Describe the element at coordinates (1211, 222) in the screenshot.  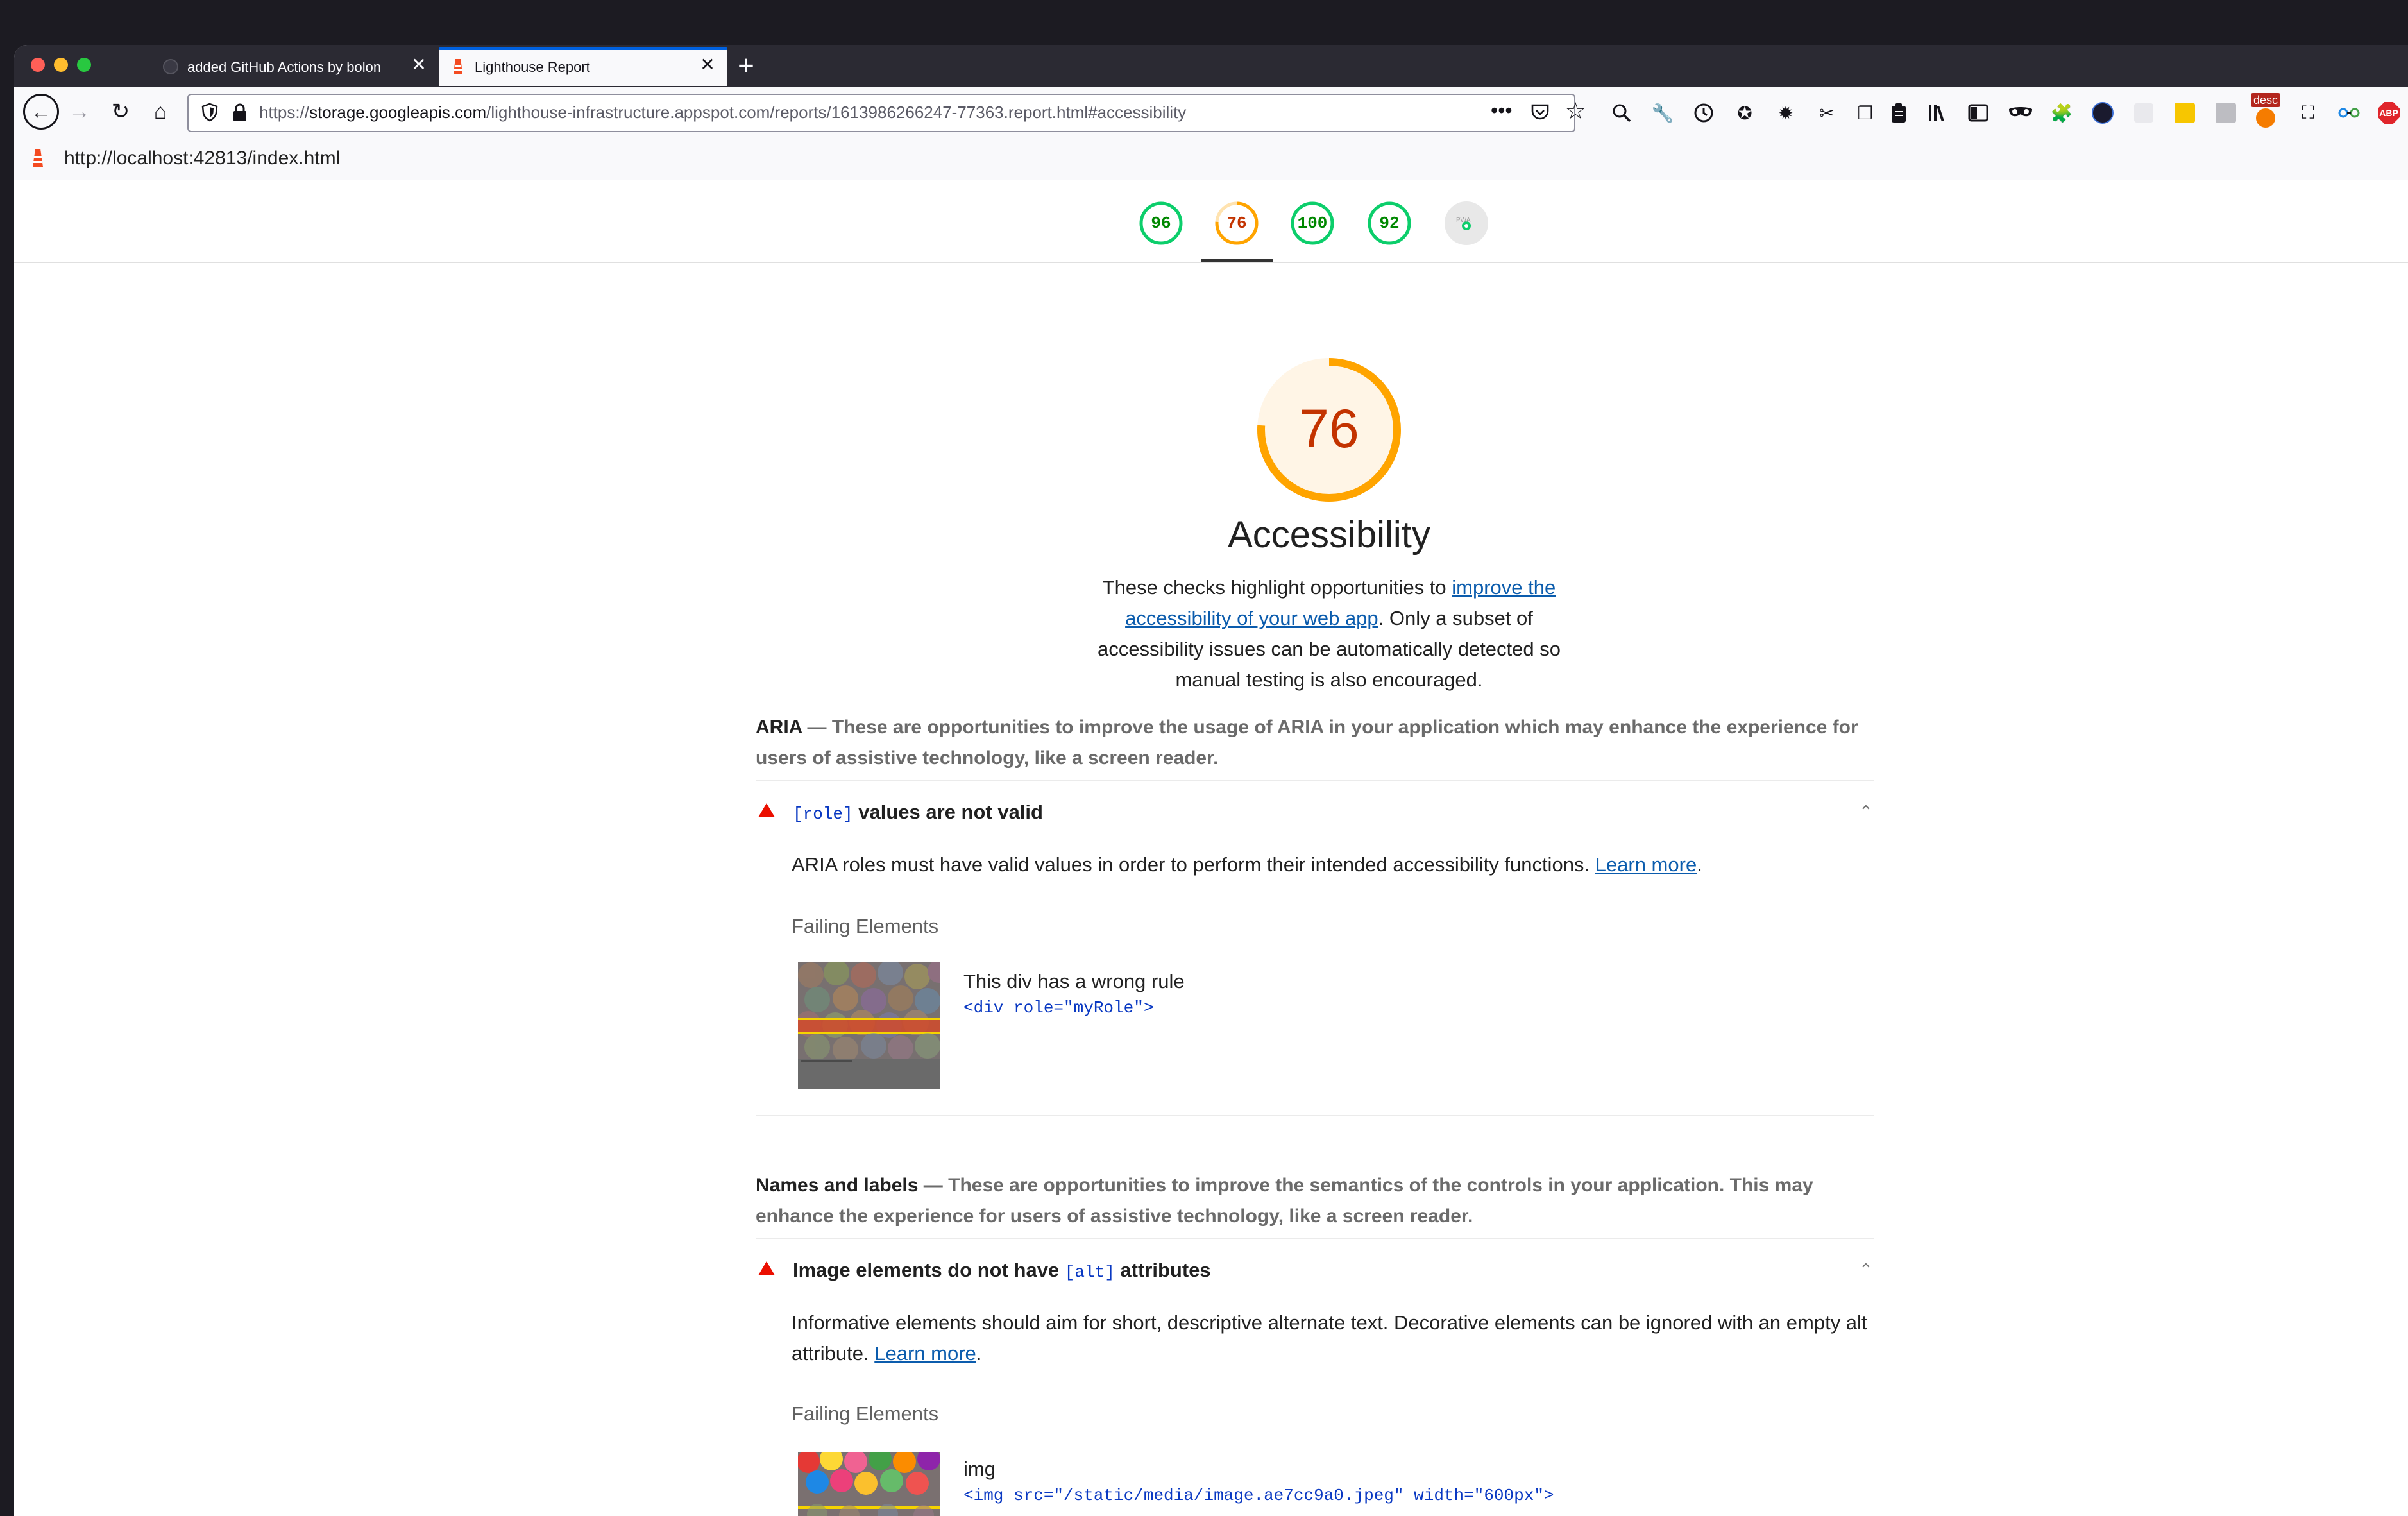
I see `score-gauges-bar: 96 76 100 92 PWA` at that location.